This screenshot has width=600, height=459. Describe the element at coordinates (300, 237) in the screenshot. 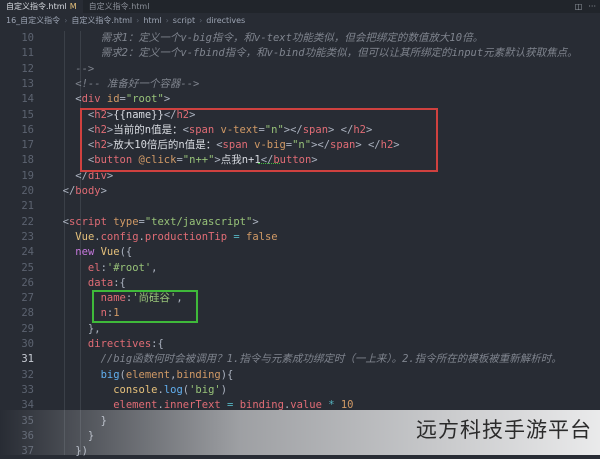

I see `code-line: 23 Vue.config.productionTip = false` at that location.